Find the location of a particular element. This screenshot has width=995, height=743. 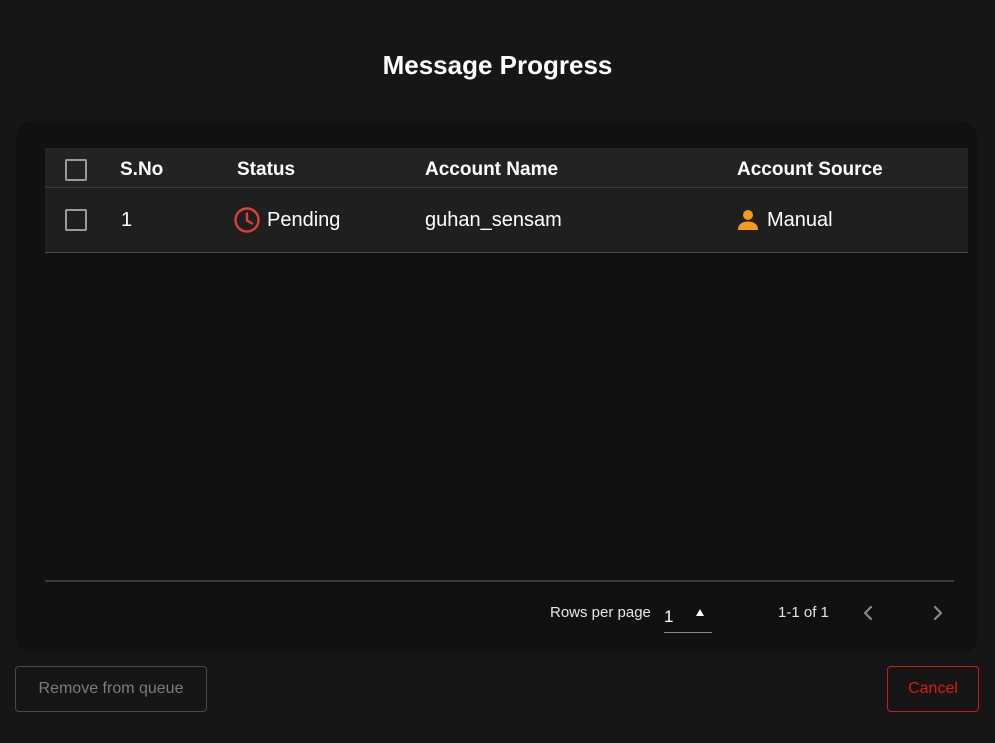

next-page-button is located at coordinates (938, 613).